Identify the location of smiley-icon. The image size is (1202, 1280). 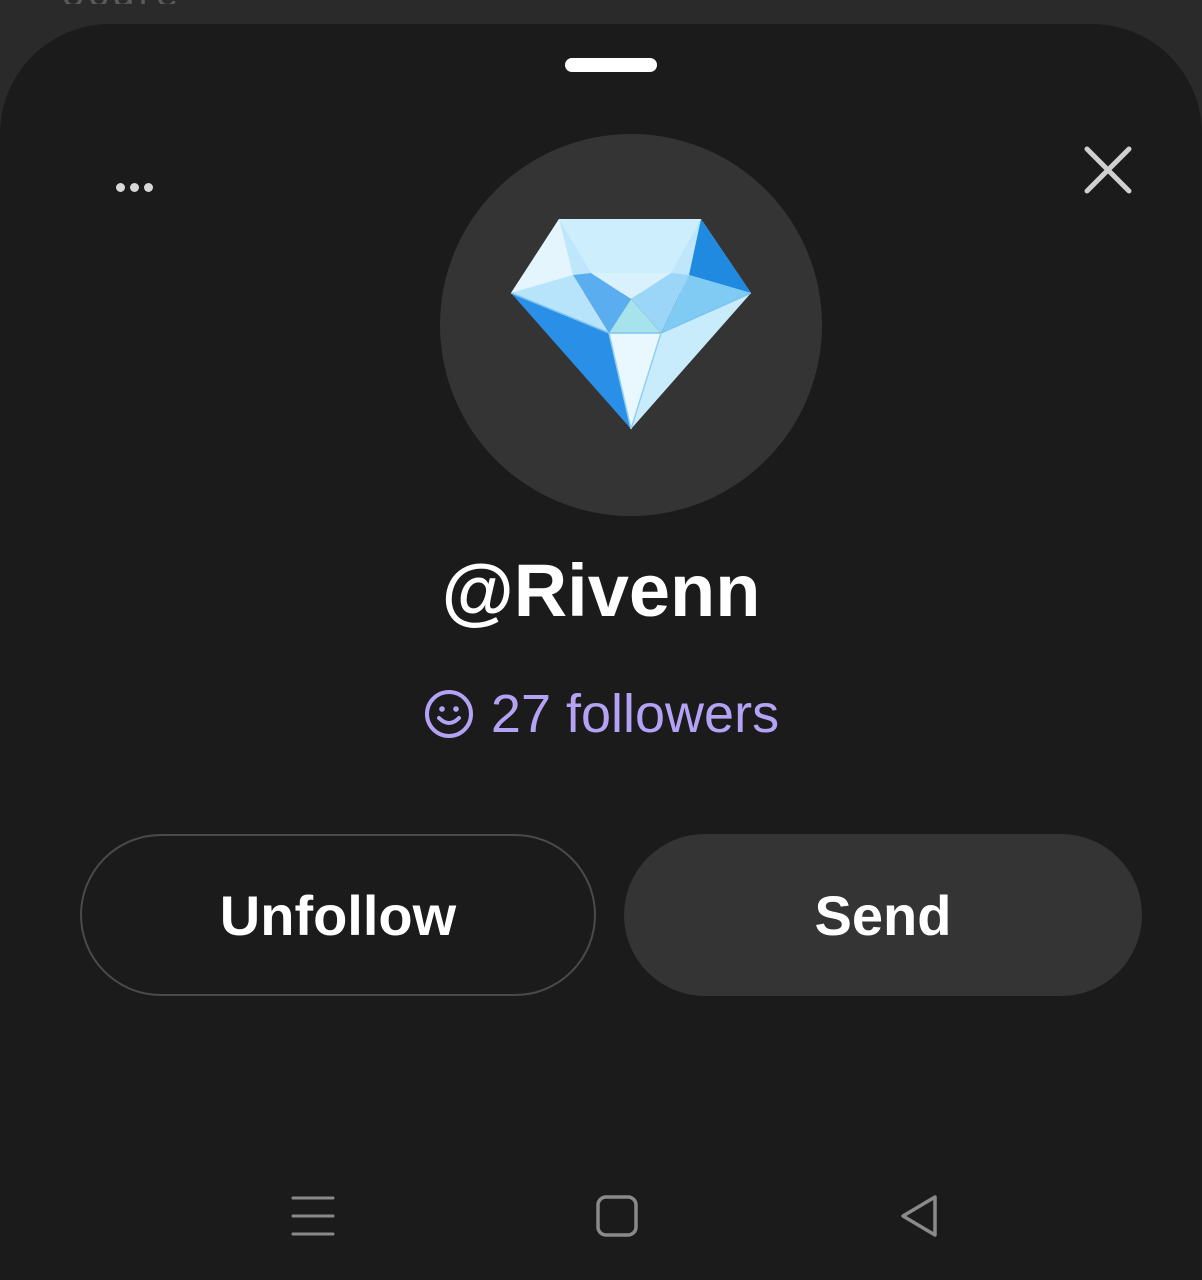
(448, 714).